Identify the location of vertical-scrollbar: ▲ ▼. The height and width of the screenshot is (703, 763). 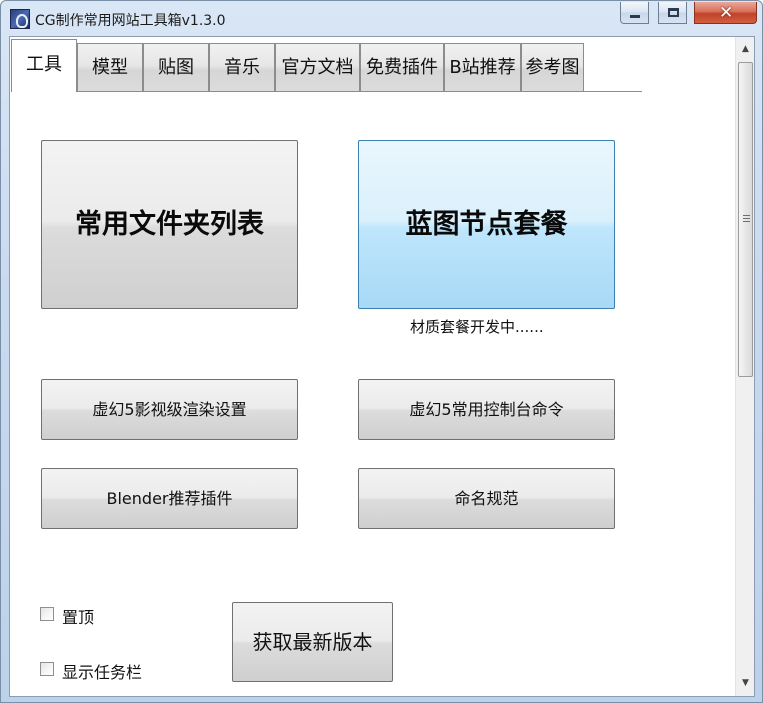
(744, 366).